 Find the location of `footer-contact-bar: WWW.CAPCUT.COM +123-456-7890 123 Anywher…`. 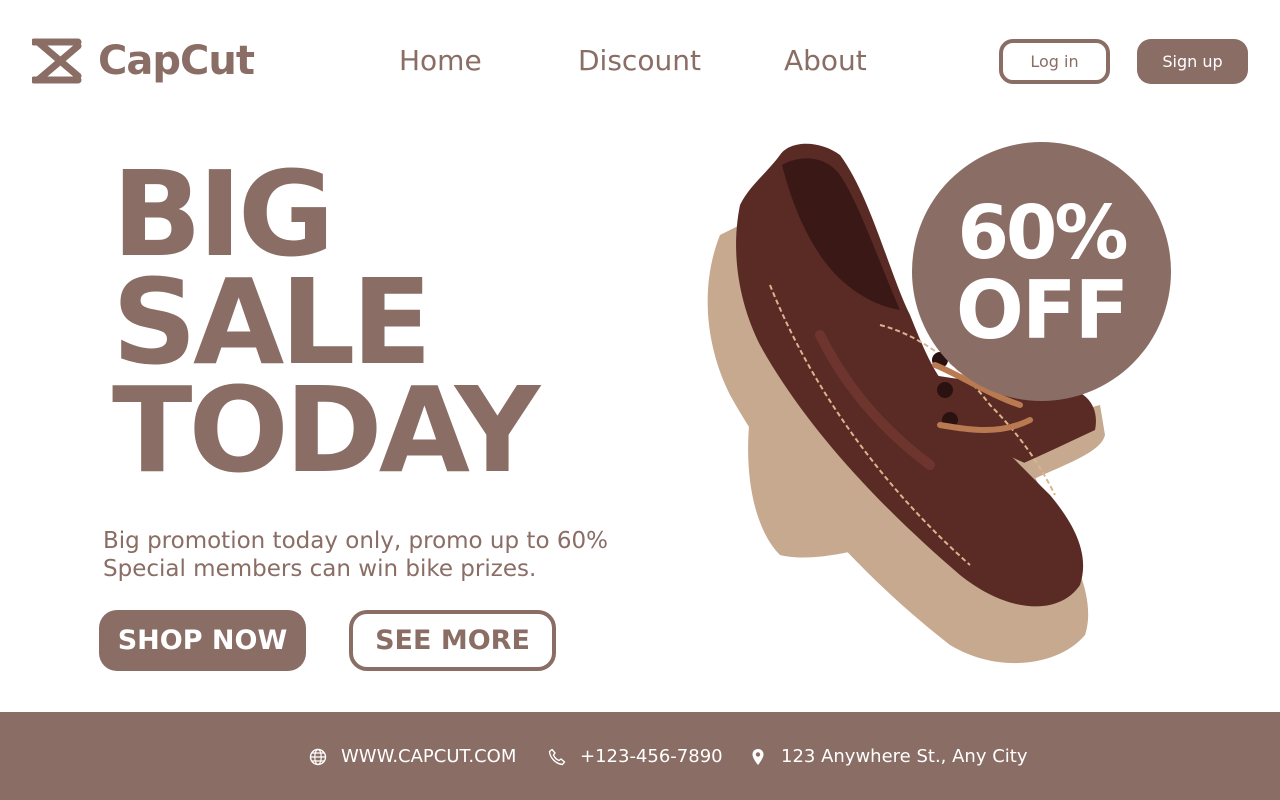

footer-contact-bar: WWW.CAPCUT.COM +123-456-7890 123 Anywher… is located at coordinates (640, 756).